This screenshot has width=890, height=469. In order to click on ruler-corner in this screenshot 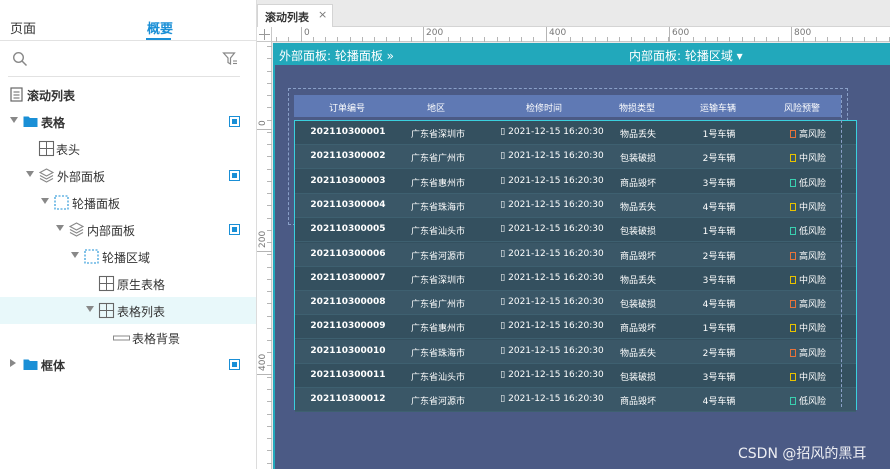, I will do `click(264, 34)`.